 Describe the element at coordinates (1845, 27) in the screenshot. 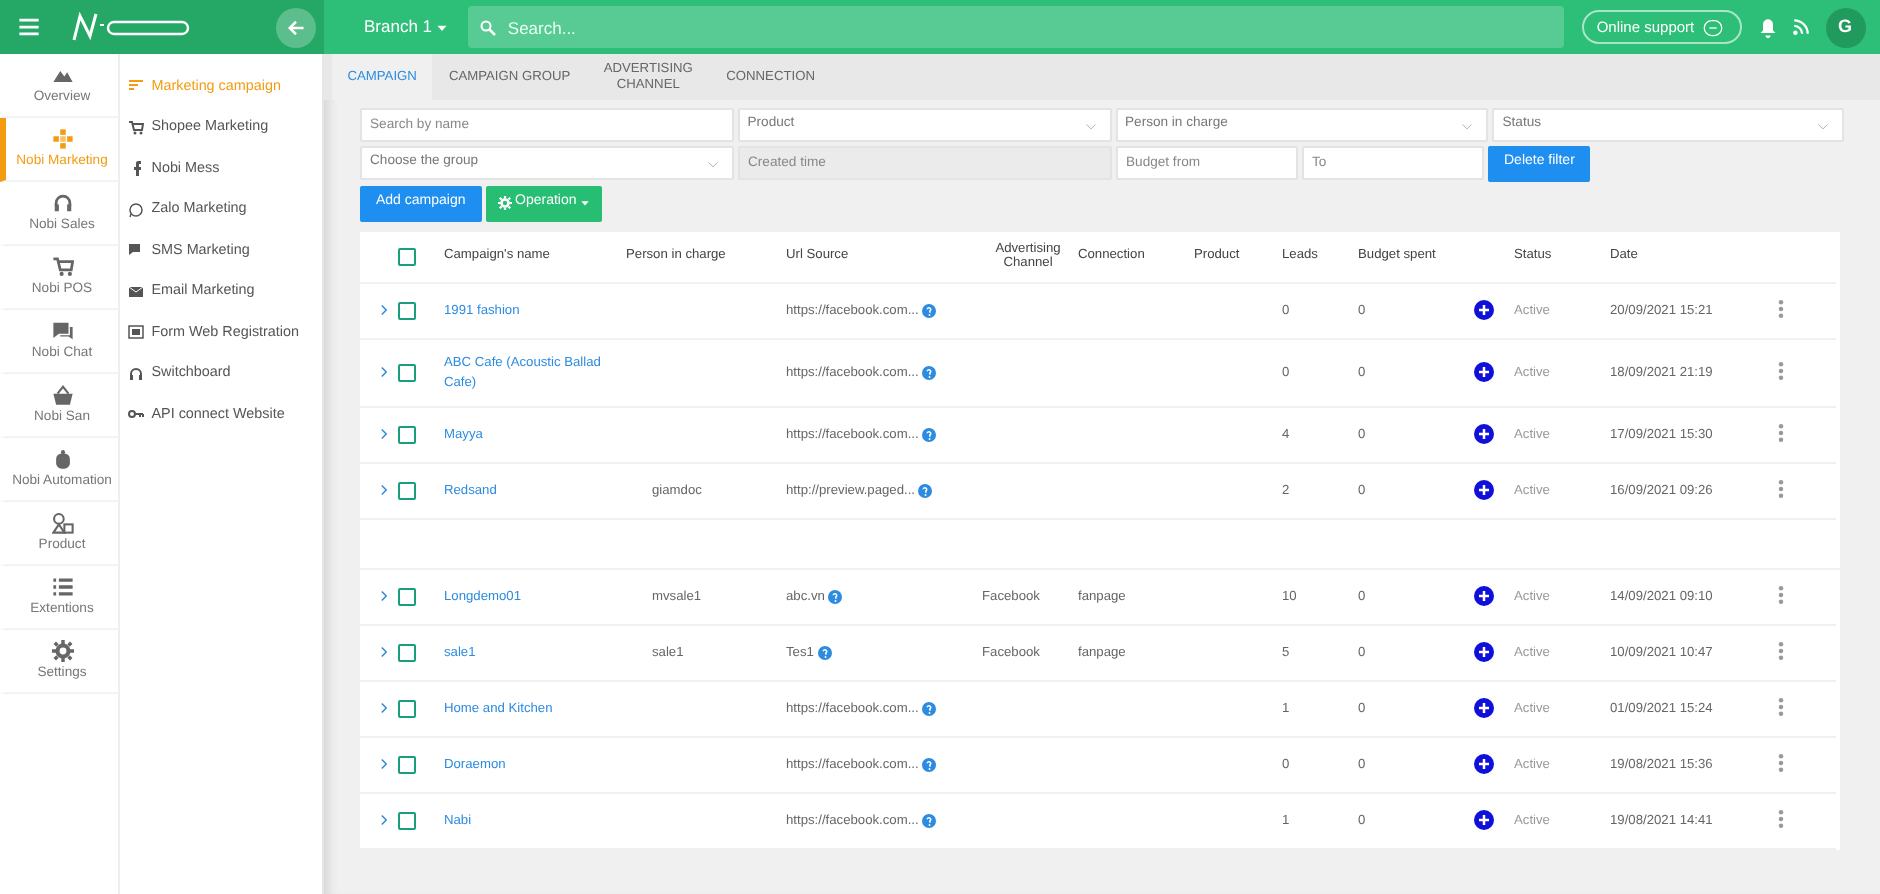

I see `user-avatar: G` at that location.